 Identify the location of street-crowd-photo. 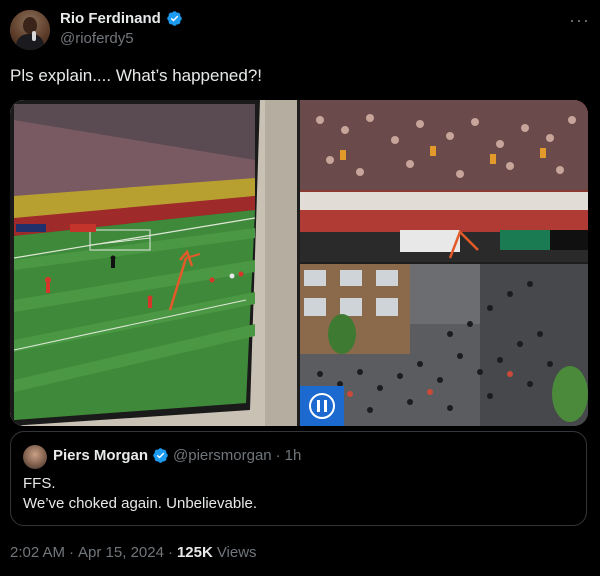
(444, 345).